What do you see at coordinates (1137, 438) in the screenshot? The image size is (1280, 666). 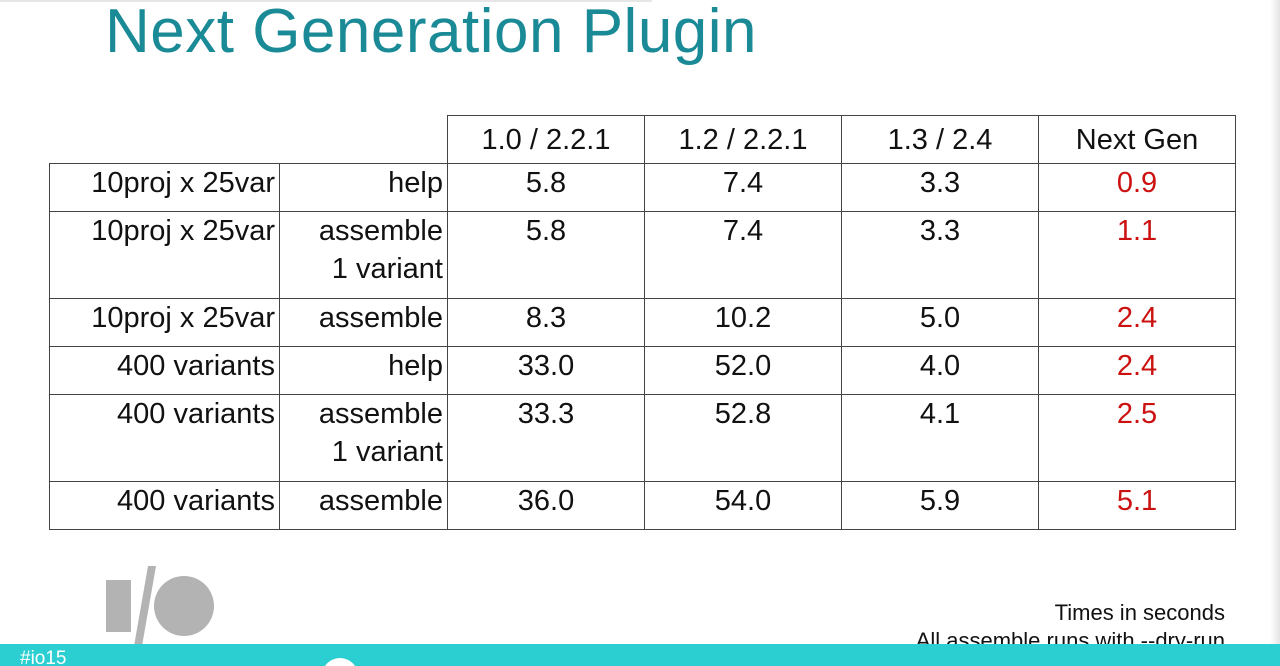 I see `next-gen-value-cell: 2.5` at bounding box center [1137, 438].